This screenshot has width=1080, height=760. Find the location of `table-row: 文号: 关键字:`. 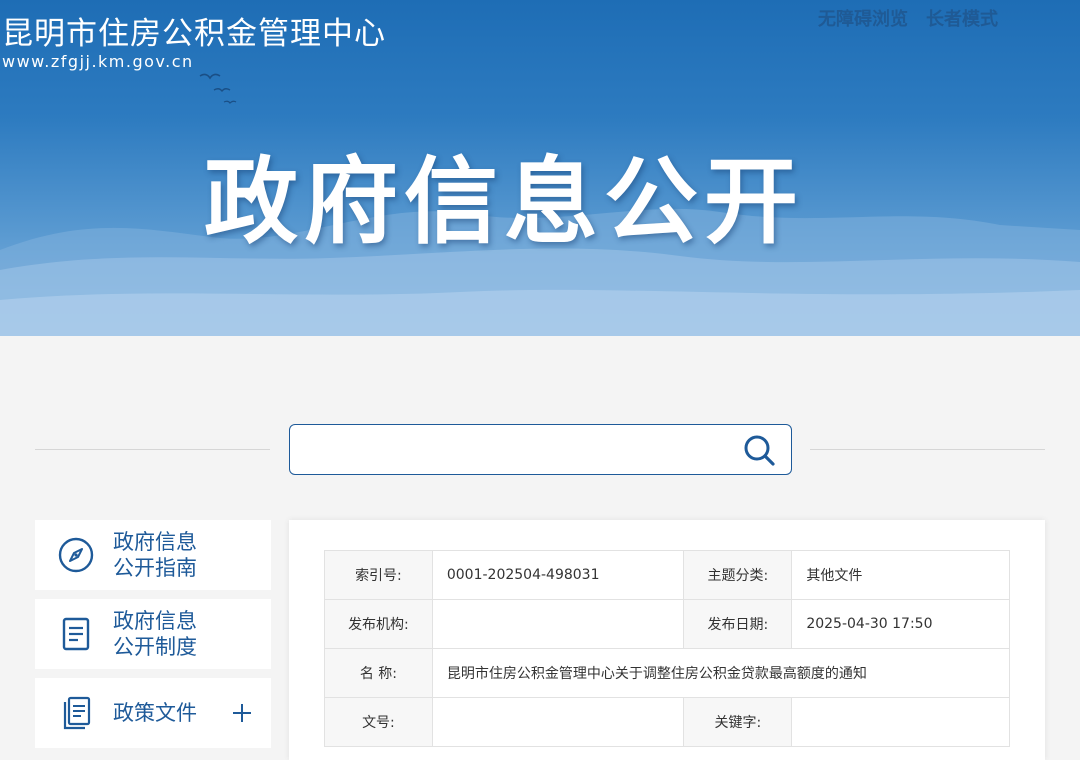

table-row: 文号: 关键字: is located at coordinates (667, 722).